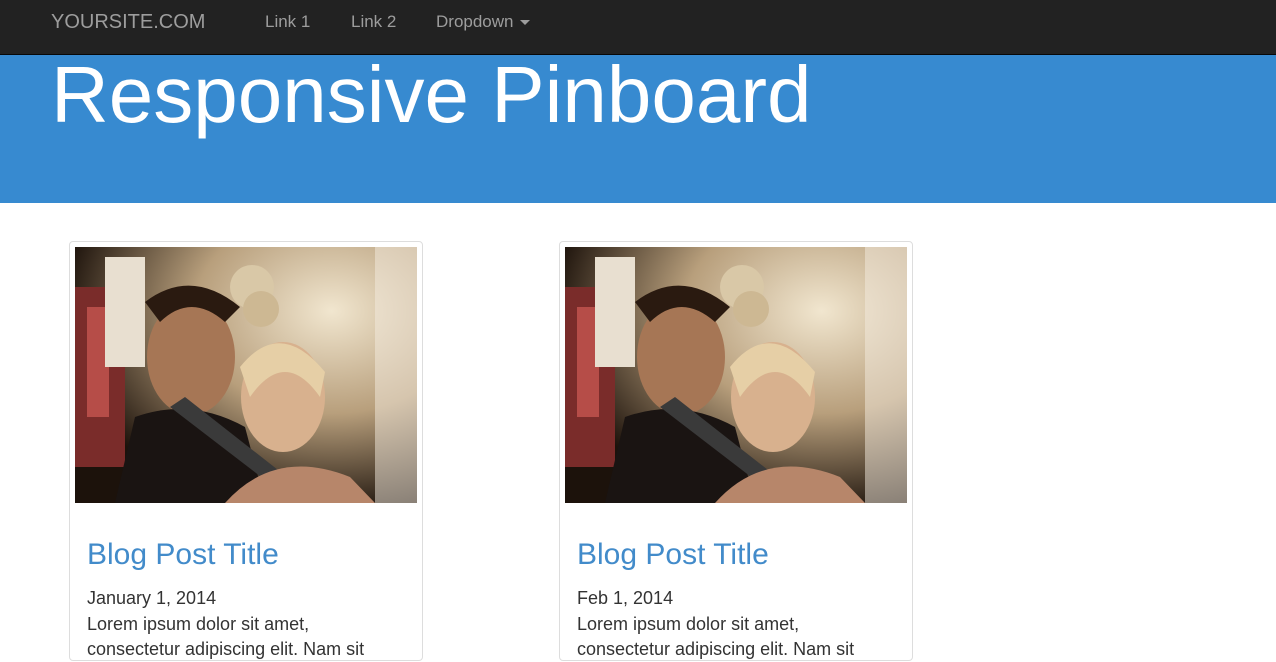 This screenshot has height=662, width=1276. I want to click on nav-dropdown: Dropdown, so click(483, 22).